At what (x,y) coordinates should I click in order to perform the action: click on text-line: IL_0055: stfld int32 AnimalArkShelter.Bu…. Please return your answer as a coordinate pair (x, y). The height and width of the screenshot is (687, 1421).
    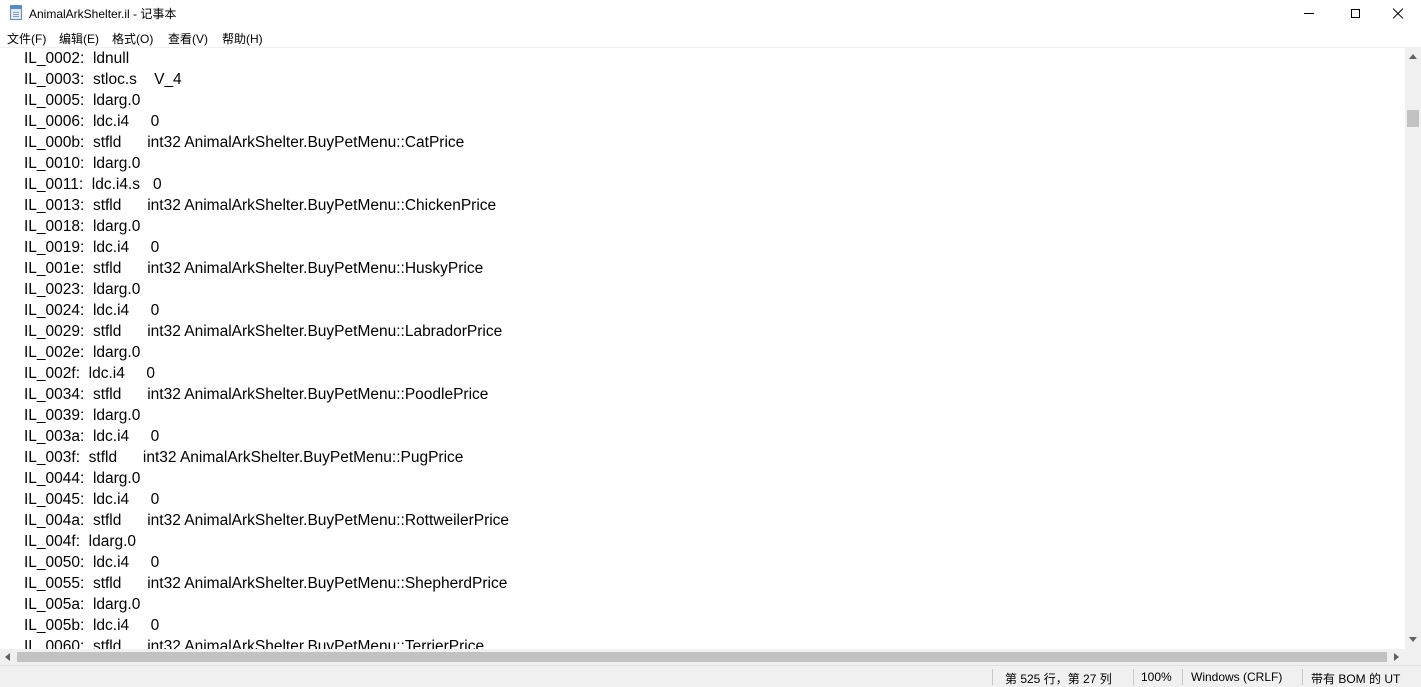
    Looking at the image, I should click on (266, 583).